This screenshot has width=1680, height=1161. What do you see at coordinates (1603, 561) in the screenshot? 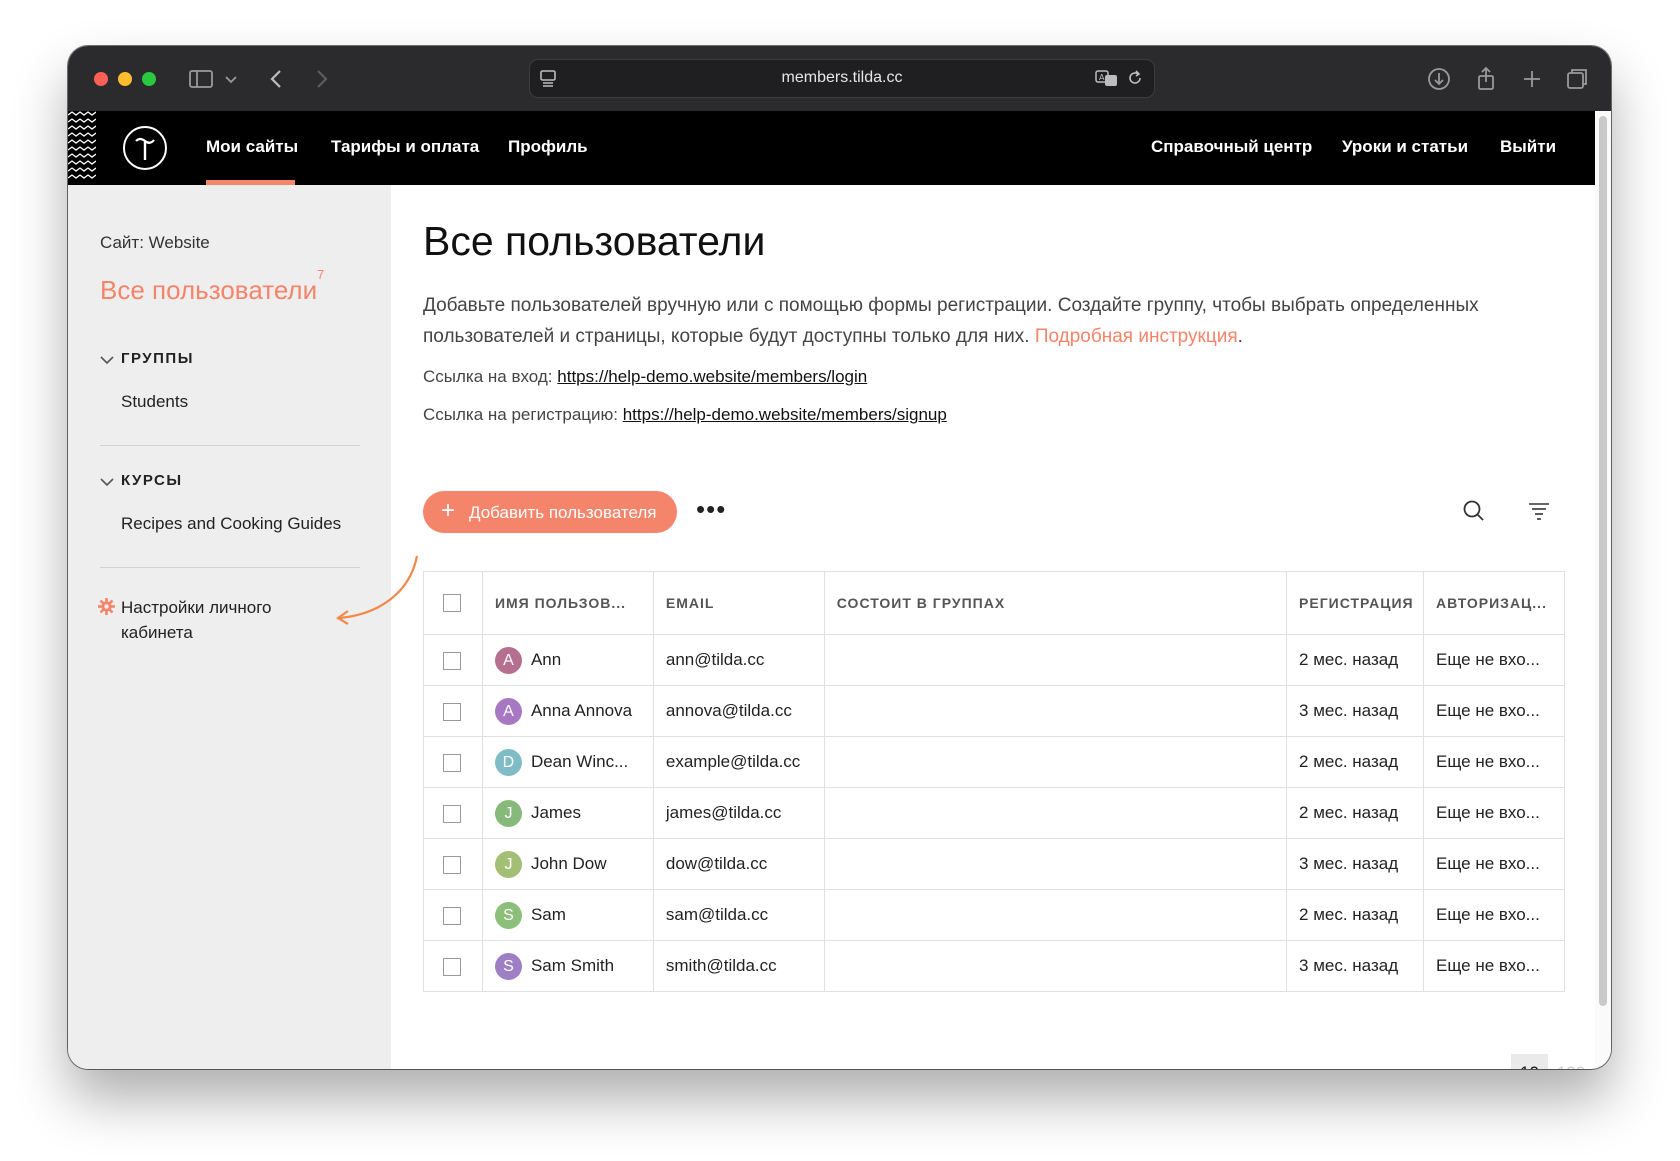
I see `scrollbar-thumb` at bounding box center [1603, 561].